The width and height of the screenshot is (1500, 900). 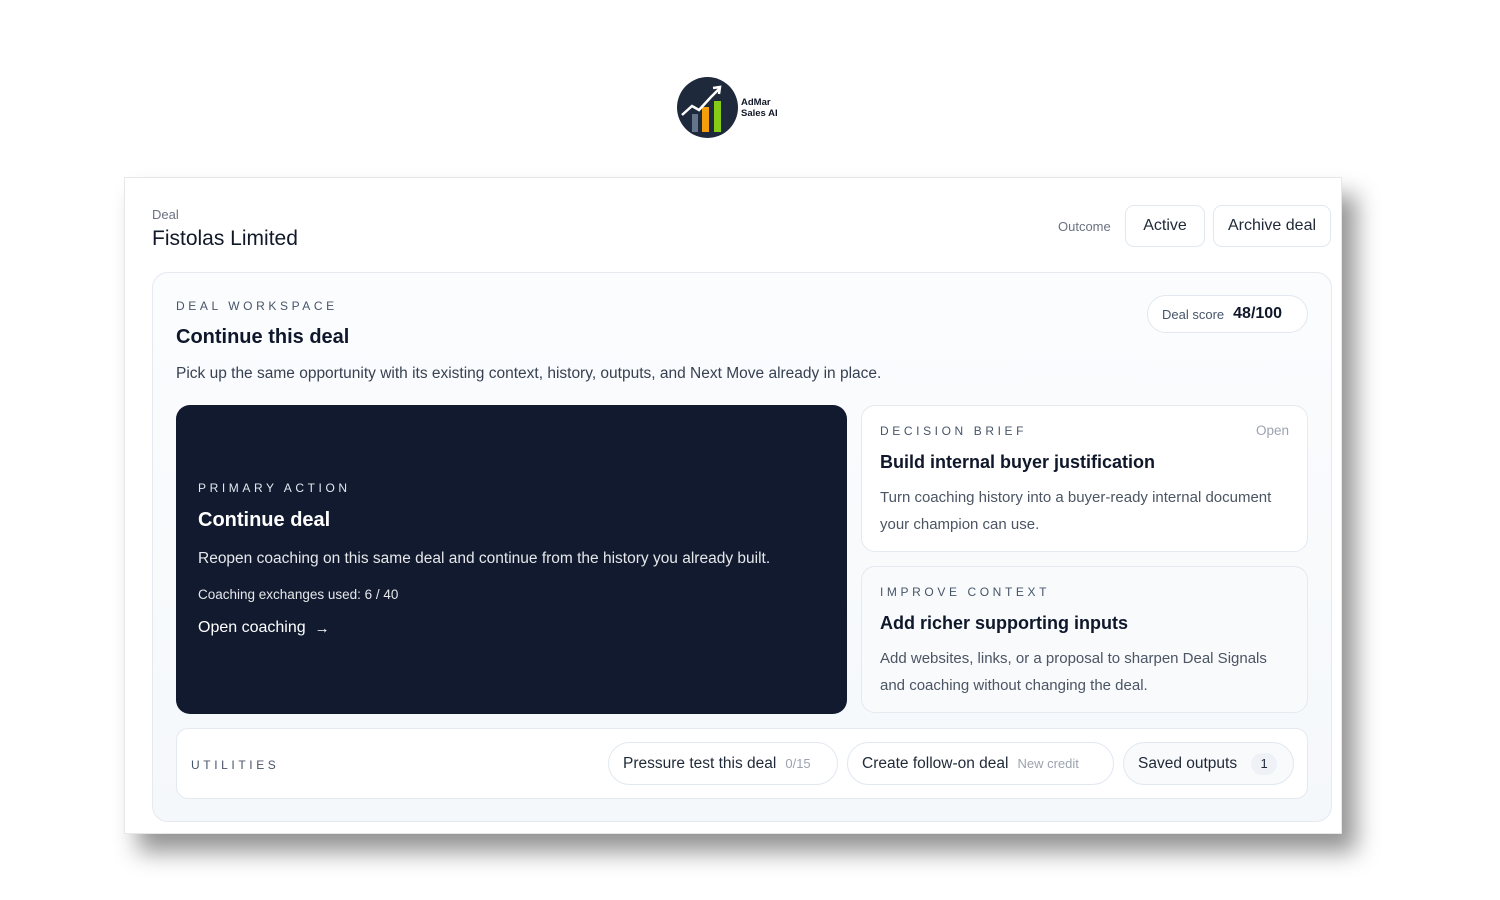 I want to click on outcome-select-button: Active, so click(x=1165, y=226).